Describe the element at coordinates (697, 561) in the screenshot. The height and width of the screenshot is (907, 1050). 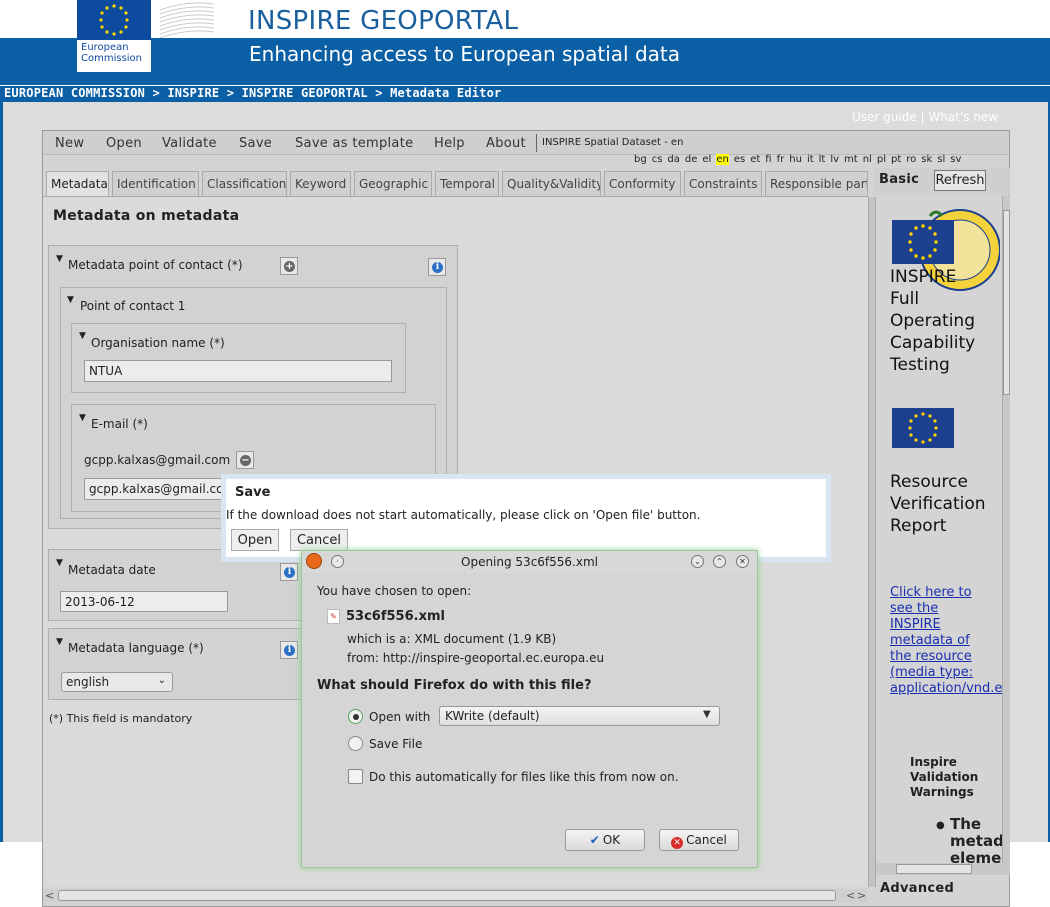
I see `minimize-icon: ⌄` at that location.